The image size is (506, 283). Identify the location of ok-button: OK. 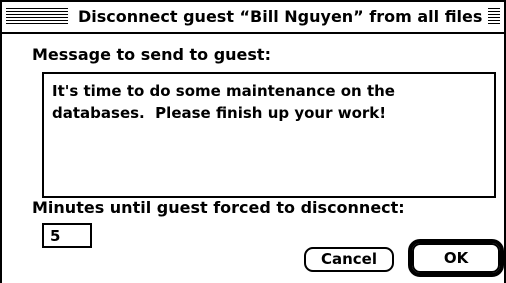
(456, 258).